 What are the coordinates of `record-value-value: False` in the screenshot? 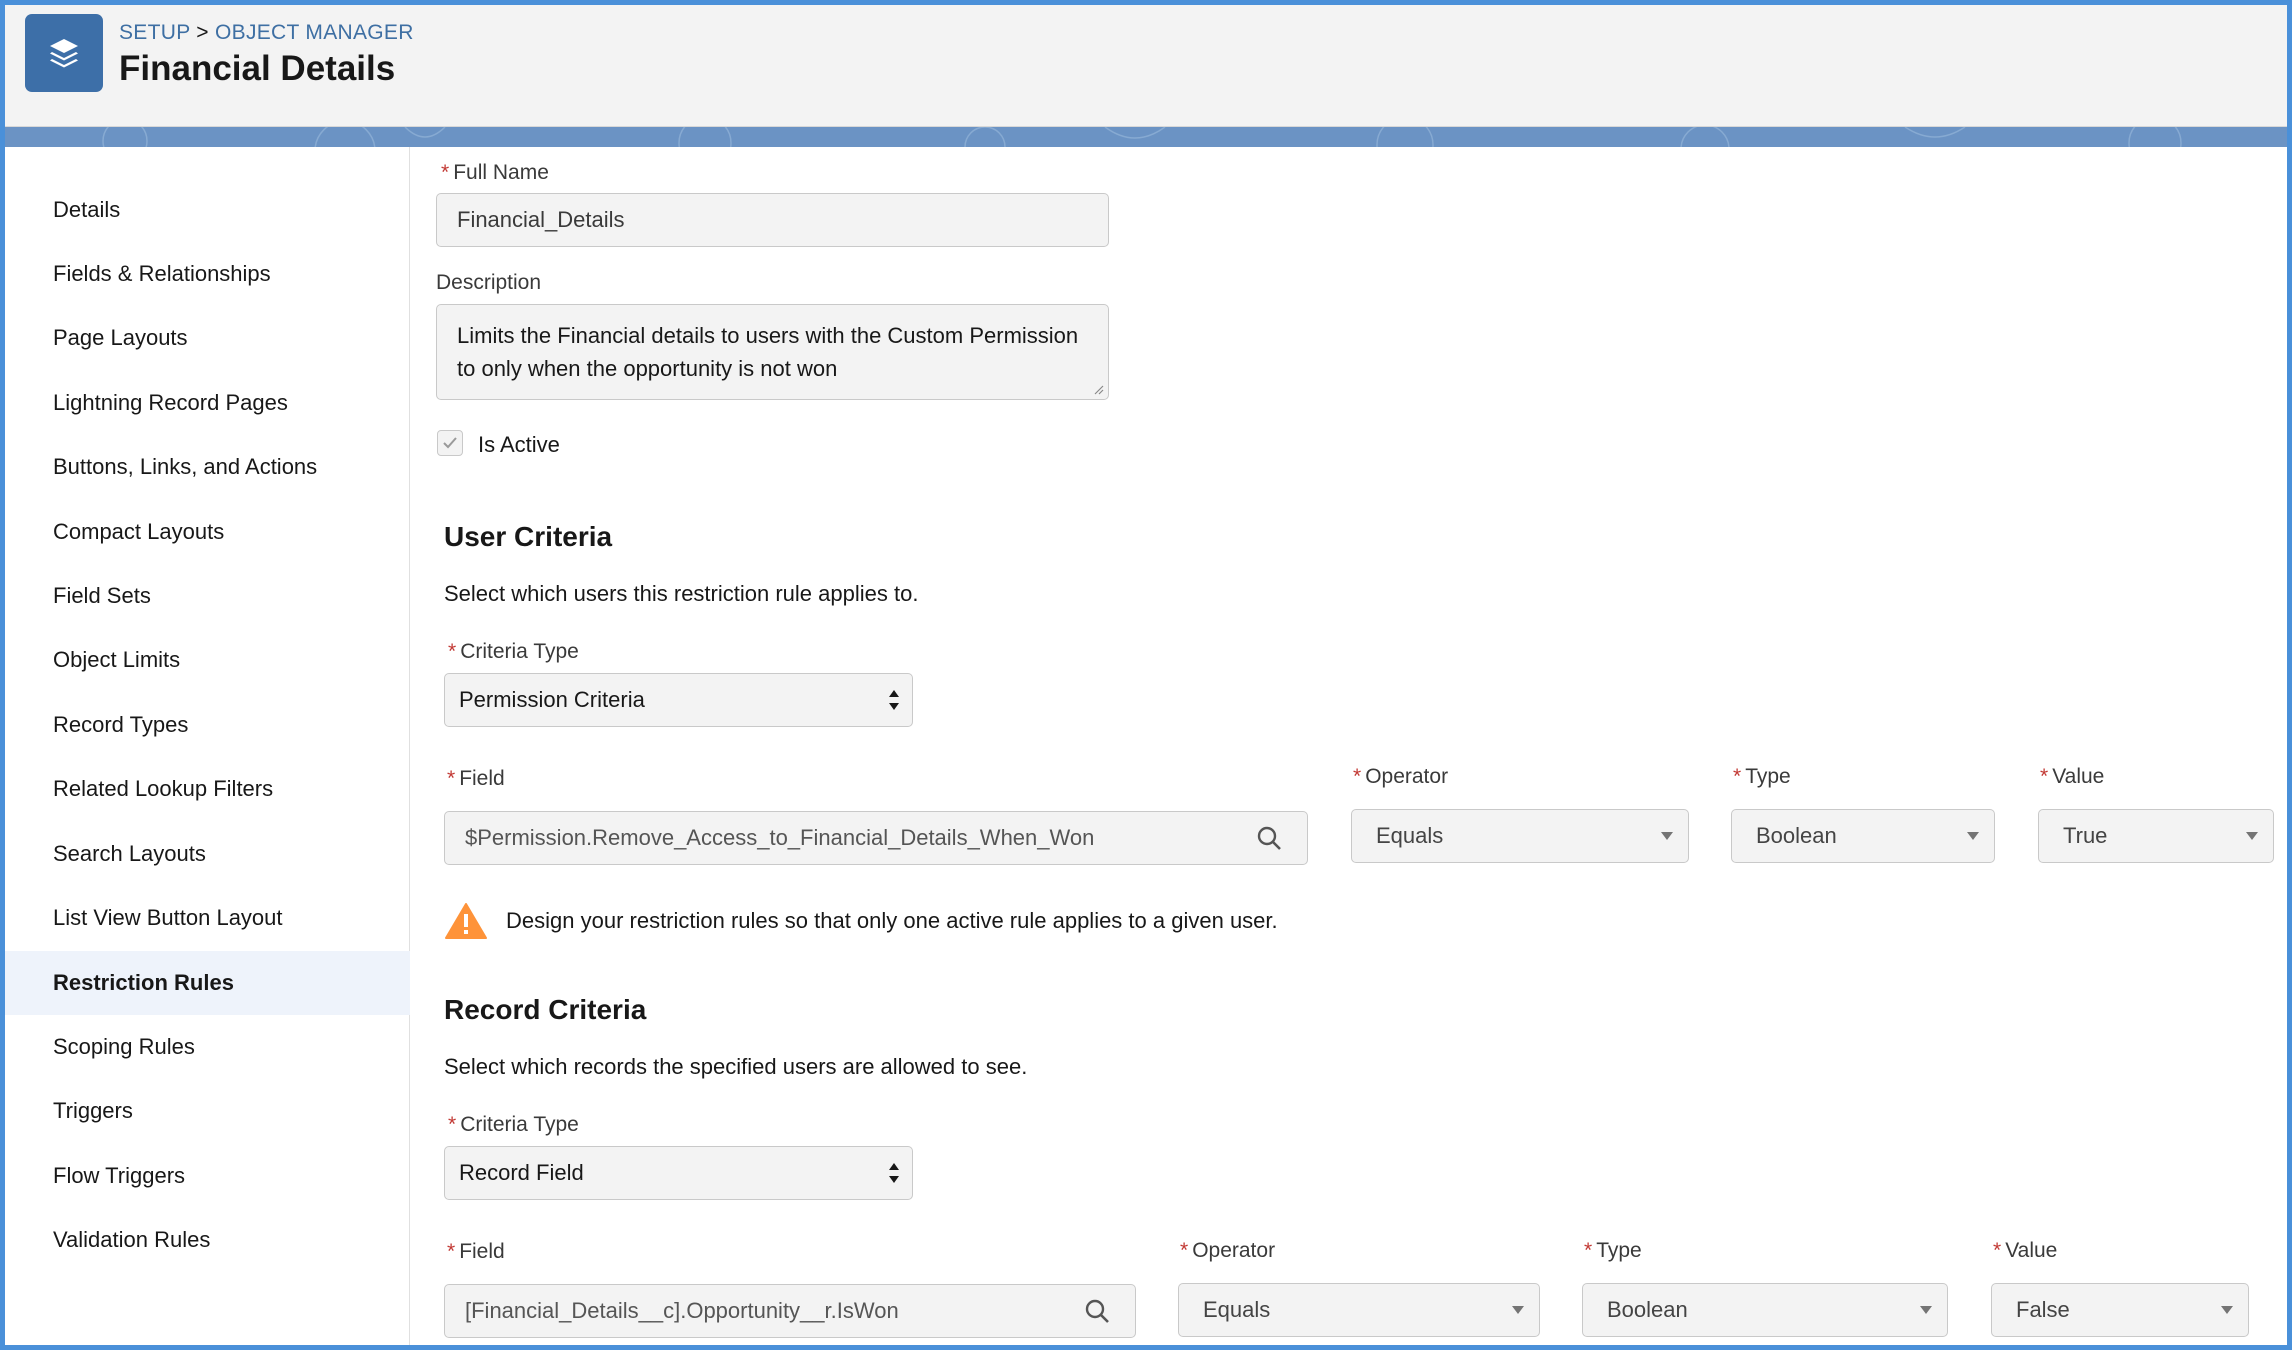 It's located at (2043, 1309).